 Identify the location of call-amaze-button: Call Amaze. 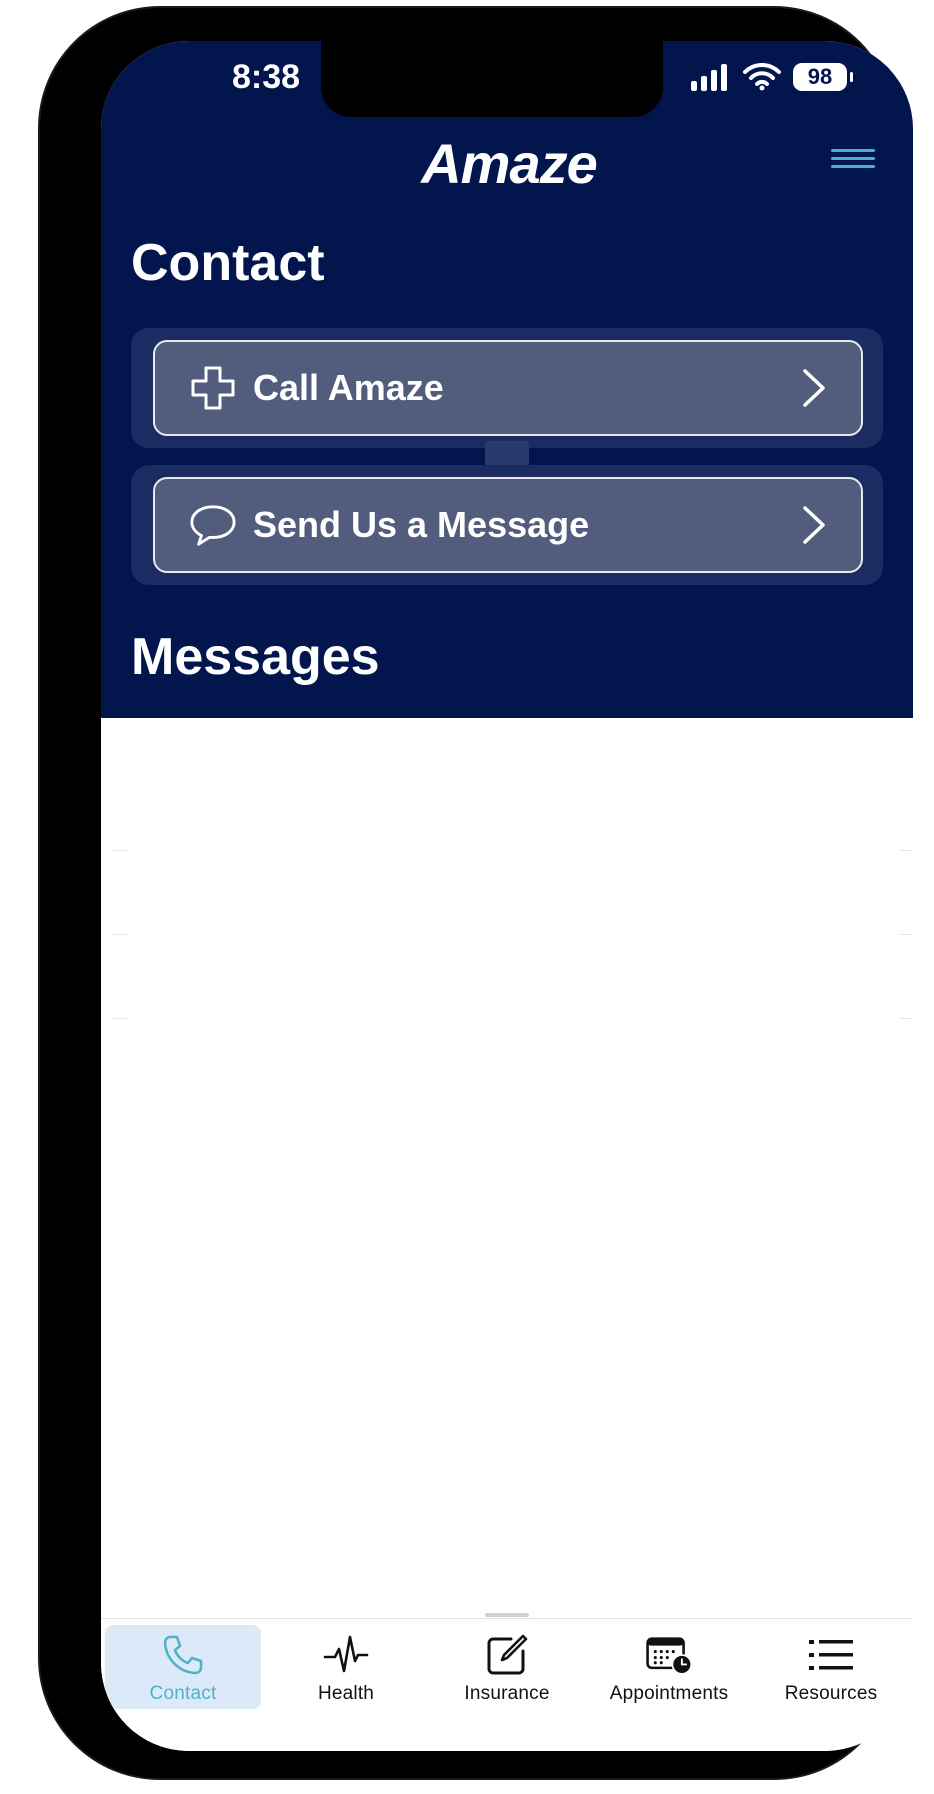
(508, 388).